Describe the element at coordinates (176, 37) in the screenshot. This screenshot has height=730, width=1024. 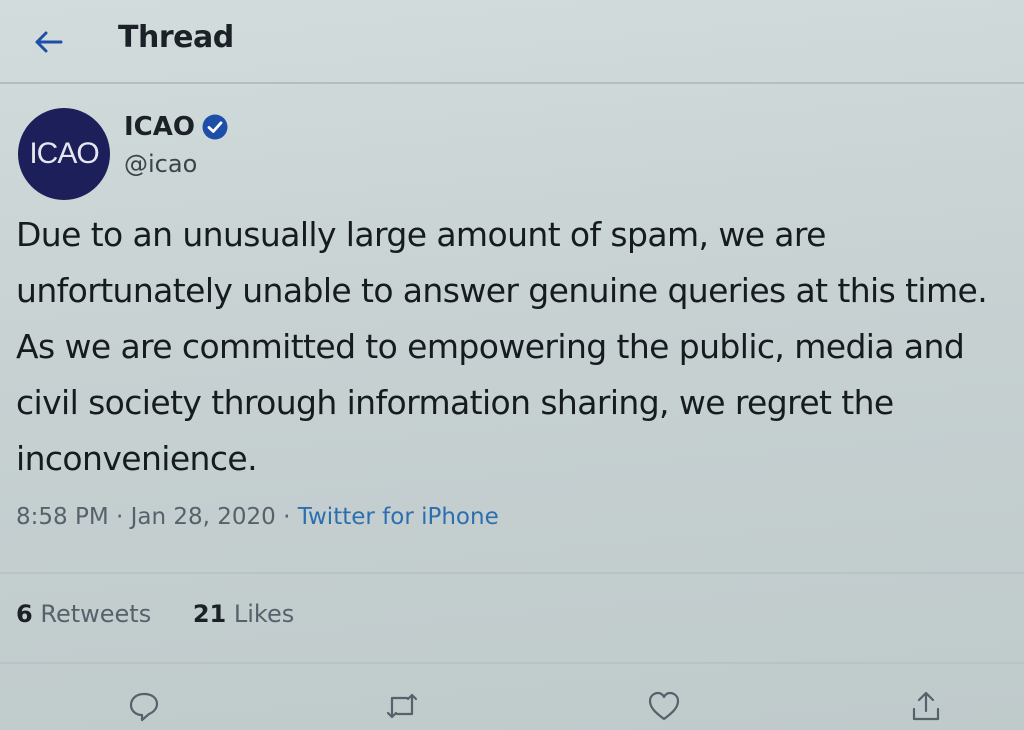
I see `header-title: Thread` at that location.